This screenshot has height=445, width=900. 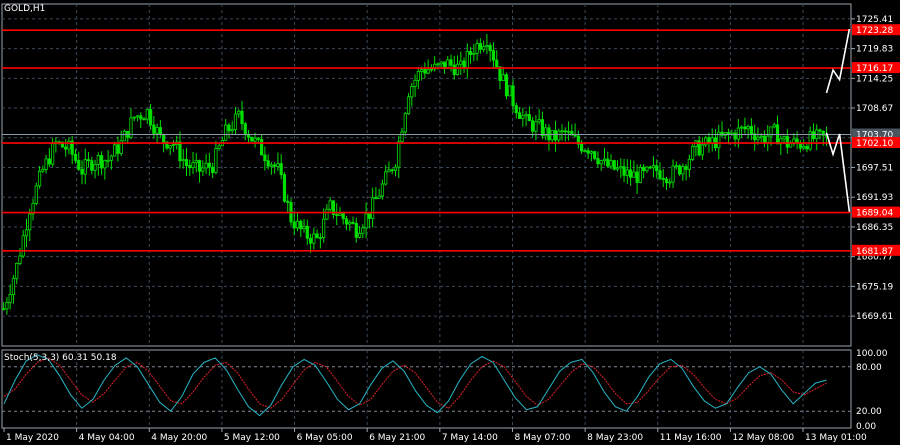 I want to click on level-label: 1716.17, so click(x=874, y=69).